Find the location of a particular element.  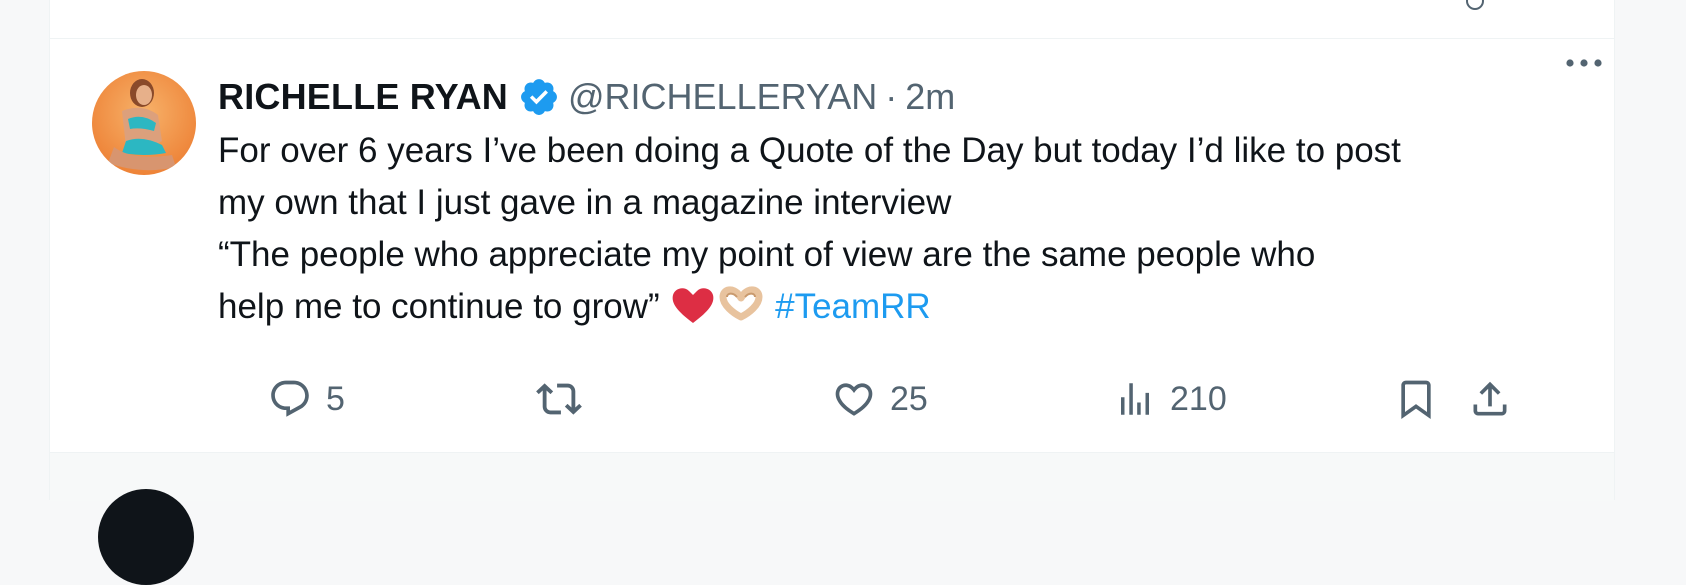

bookmark-button is located at coordinates (1416, 399).